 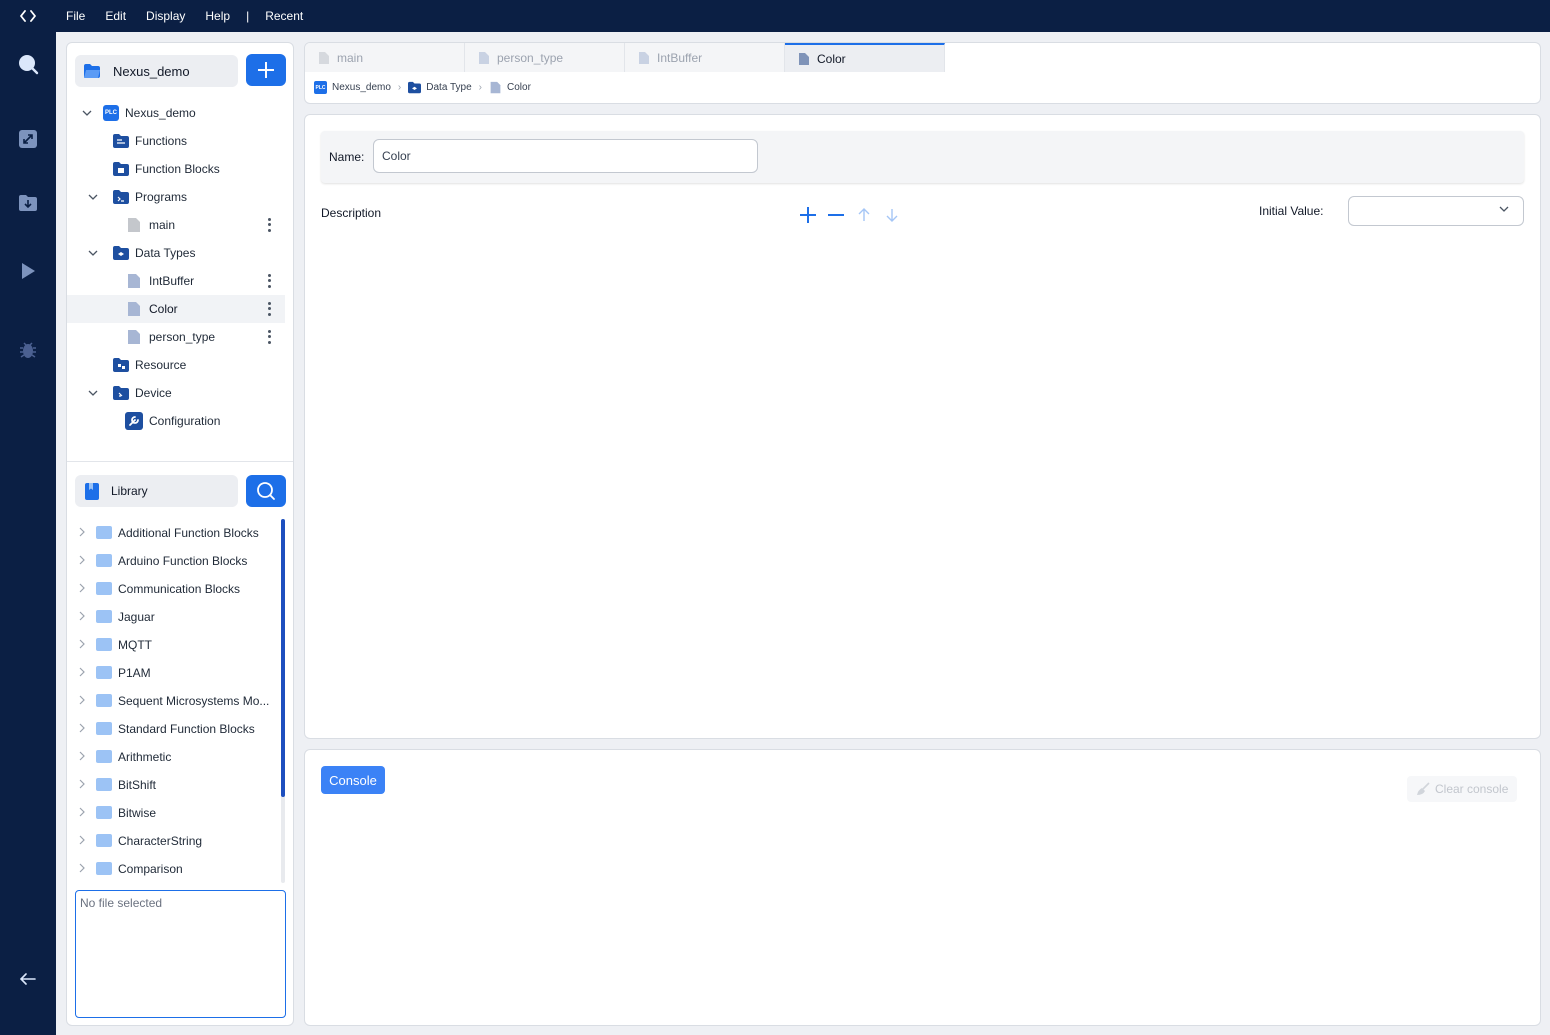 What do you see at coordinates (1436, 211) in the screenshot?
I see `initial-value-select` at bounding box center [1436, 211].